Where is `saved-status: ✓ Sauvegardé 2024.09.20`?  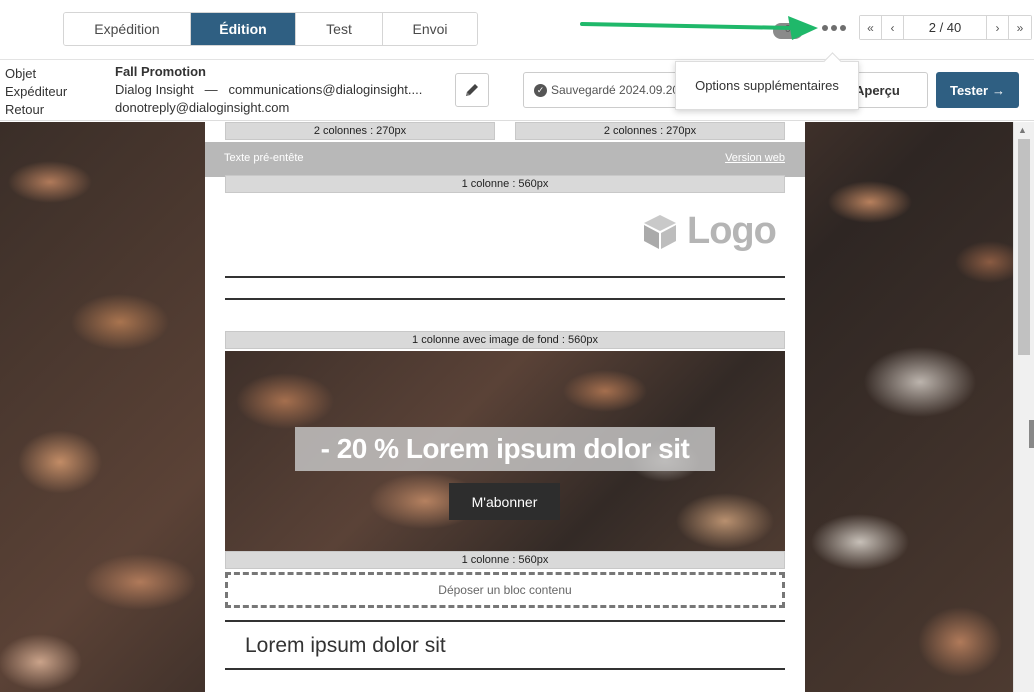 saved-status: ✓ Sauvegardé 2024.09.20 is located at coordinates (603, 90).